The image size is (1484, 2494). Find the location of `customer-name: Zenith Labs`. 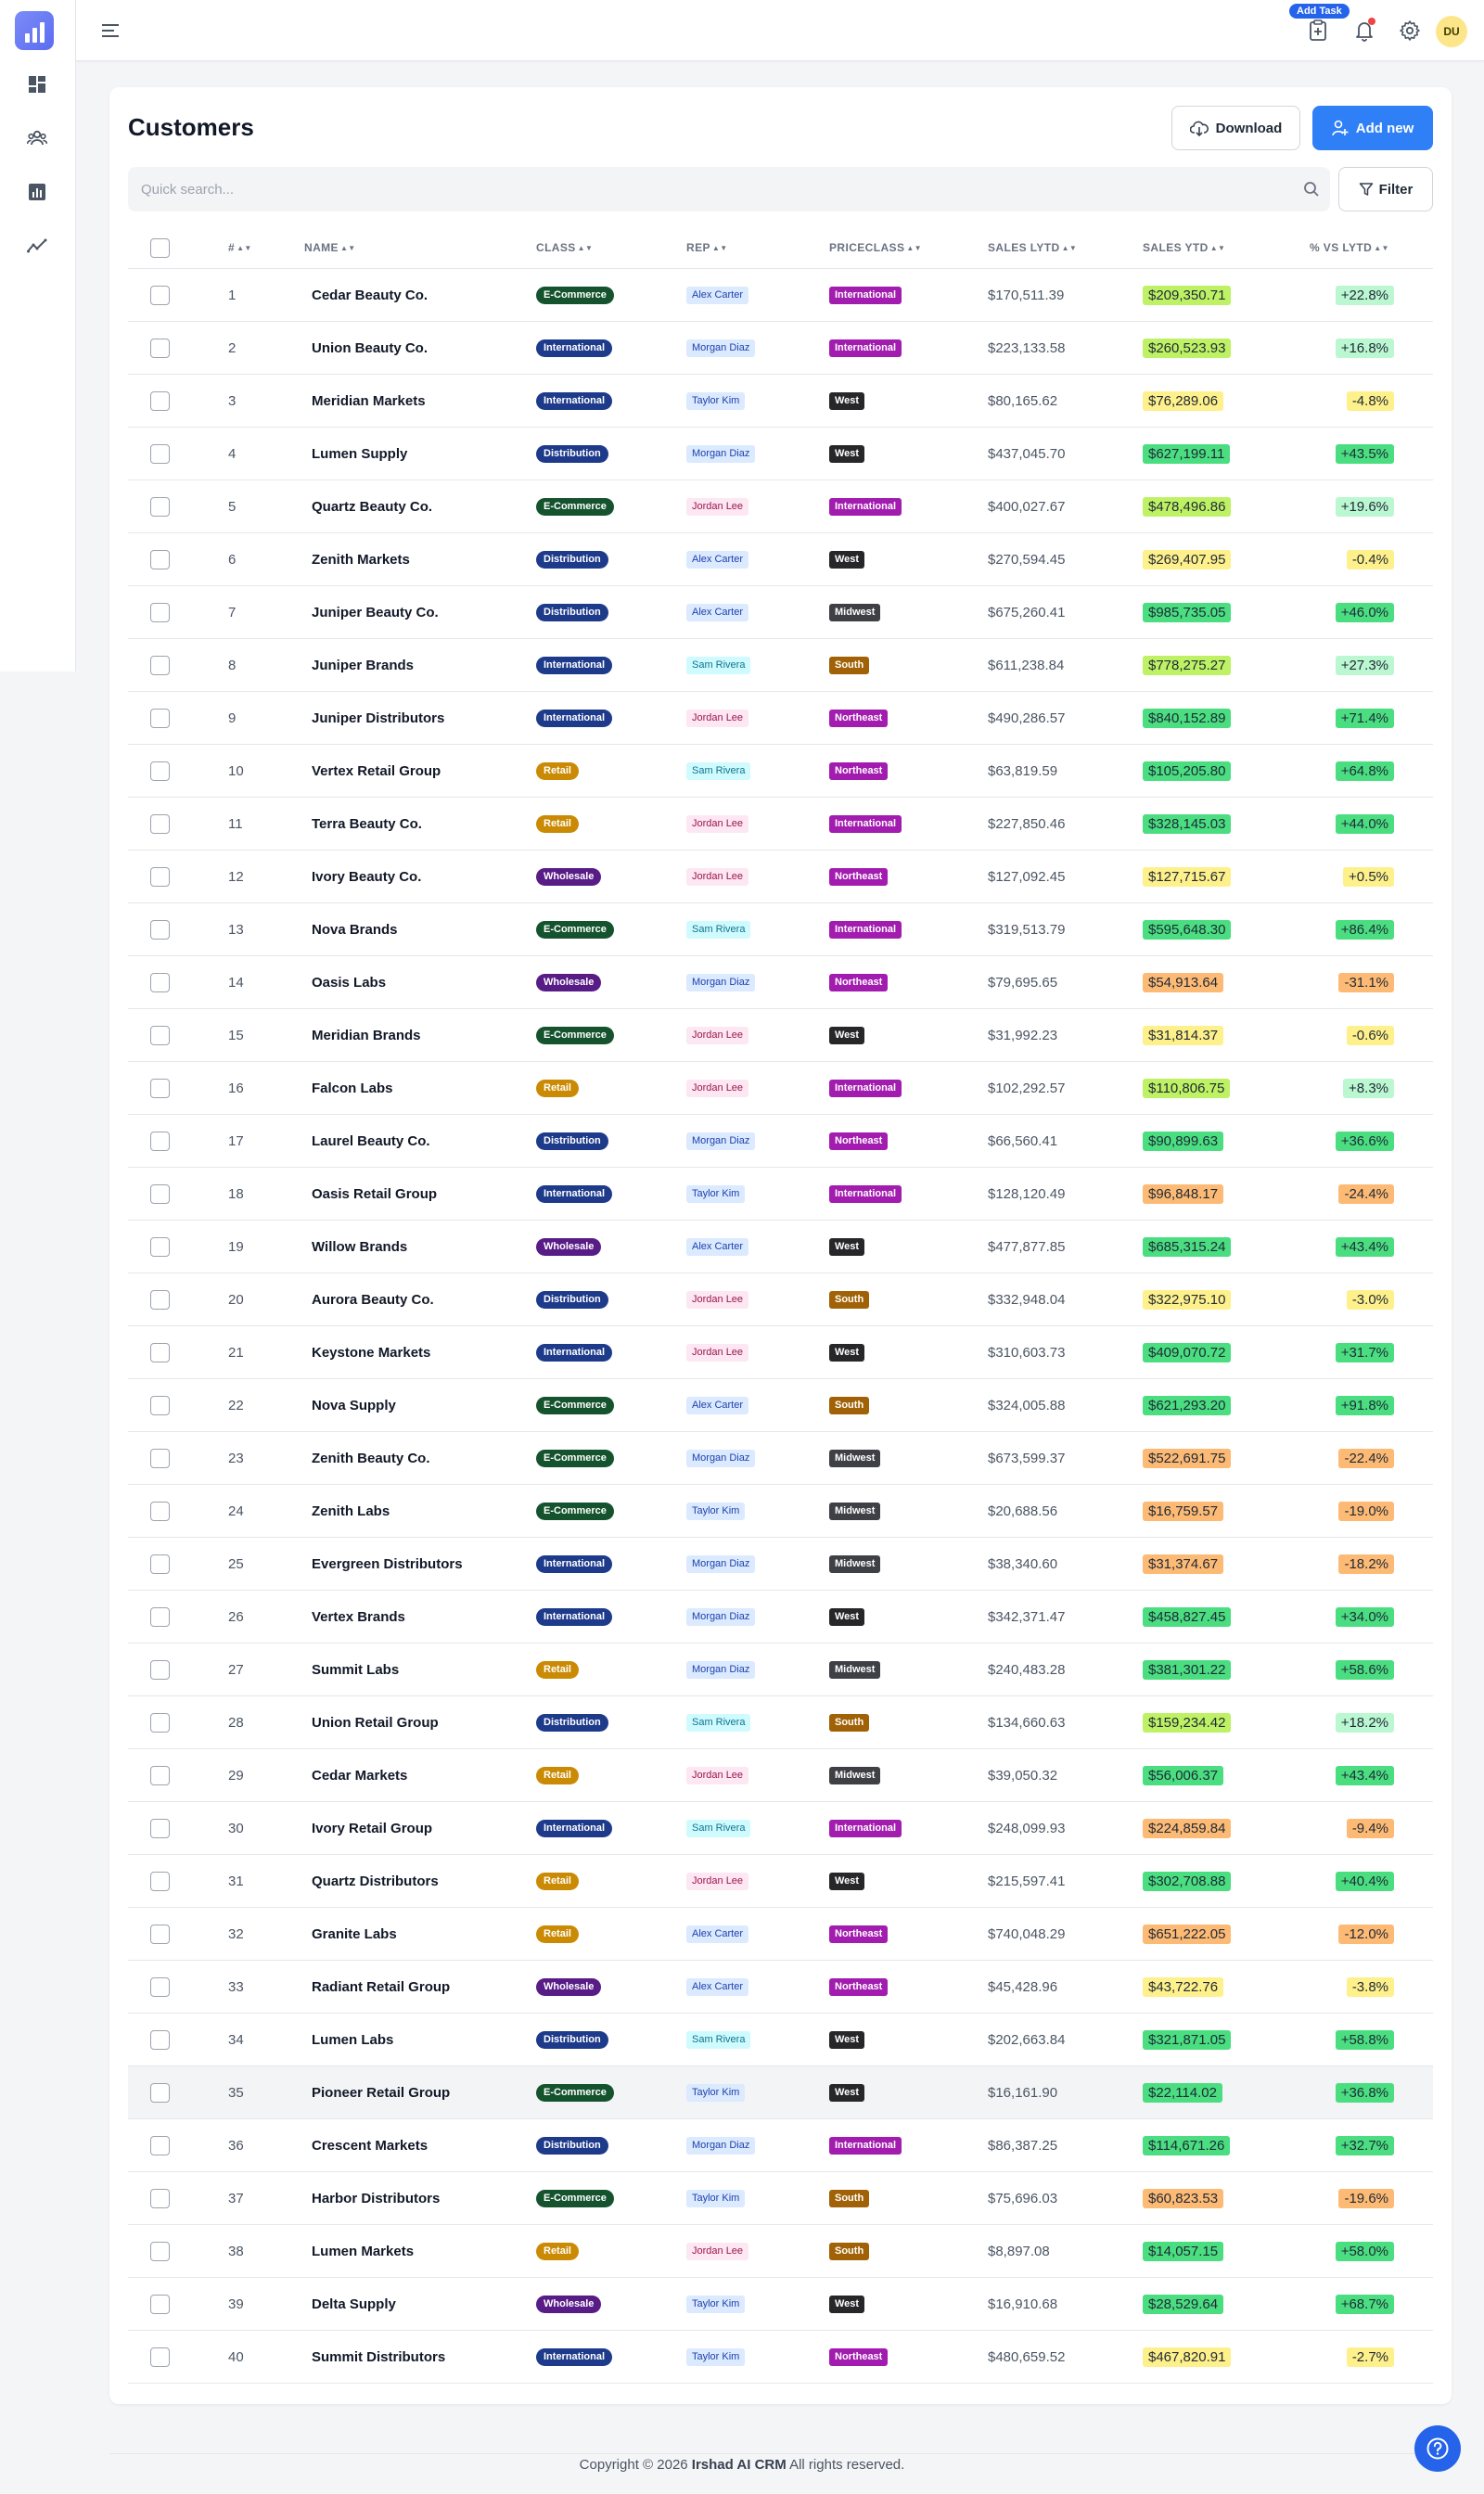

customer-name: Zenith Labs is located at coordinates (351, 1511).